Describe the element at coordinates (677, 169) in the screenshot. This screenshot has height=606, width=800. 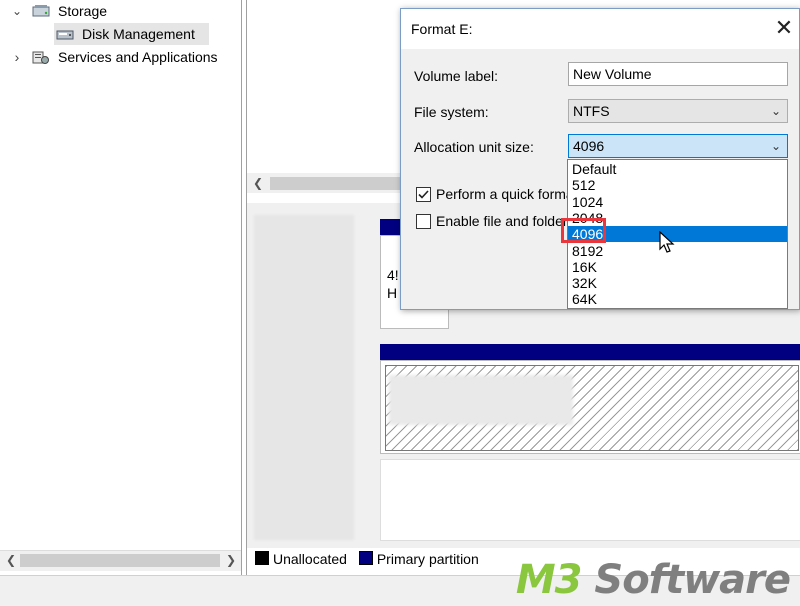
I see `allocation-option: Default` at that location.